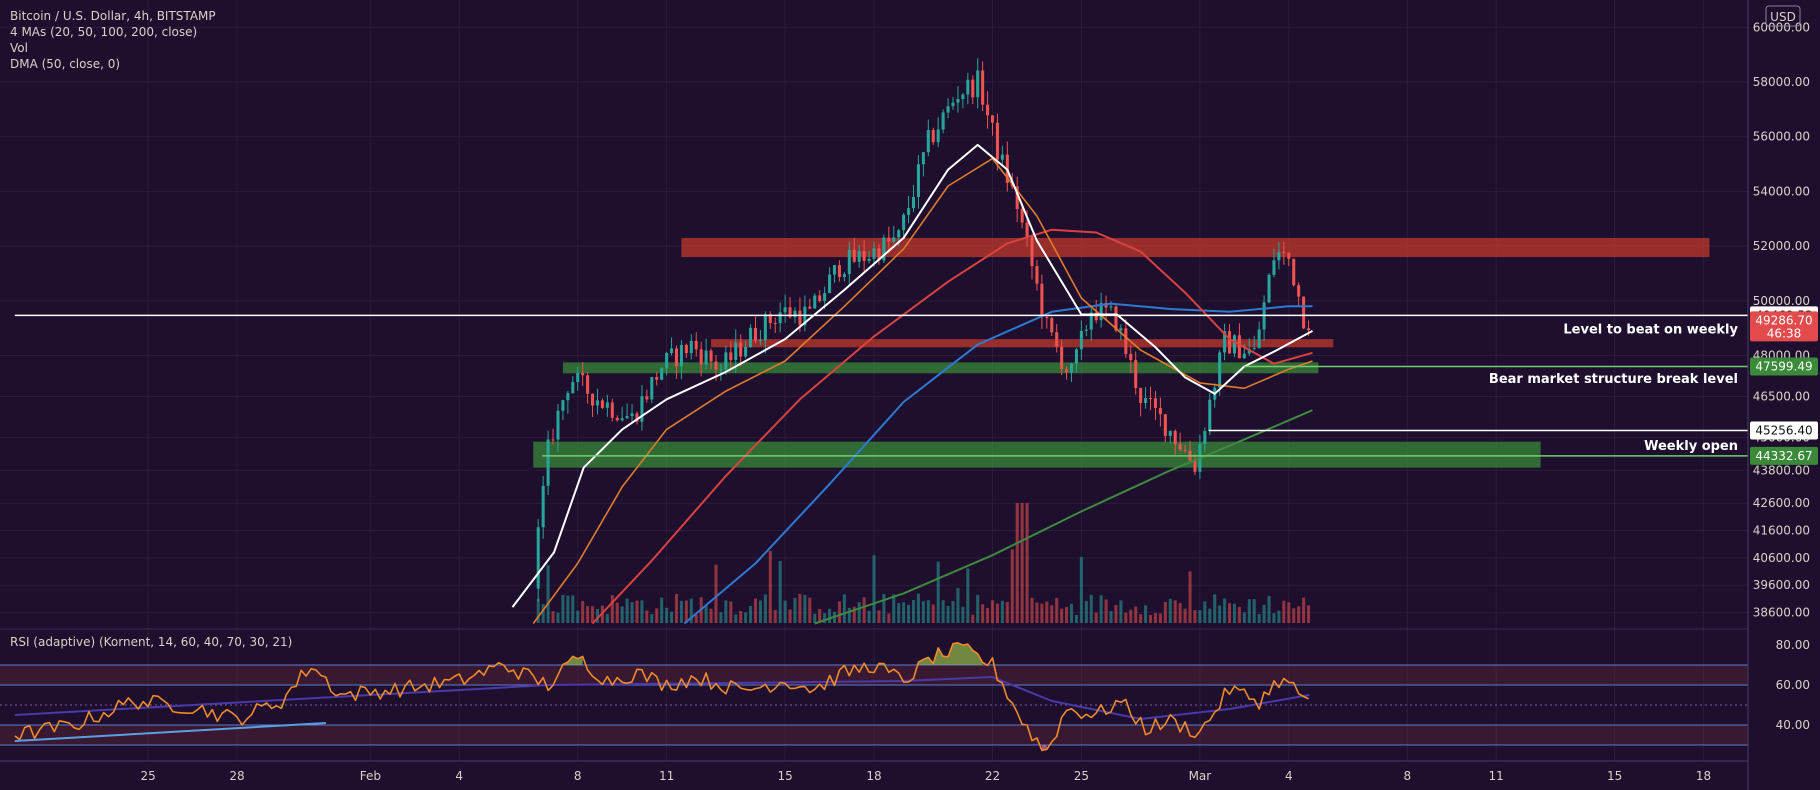  Describe the element at coordinates (1781, 585) in the screenshot. I see `price-tick-label: 39600.00` at that location.